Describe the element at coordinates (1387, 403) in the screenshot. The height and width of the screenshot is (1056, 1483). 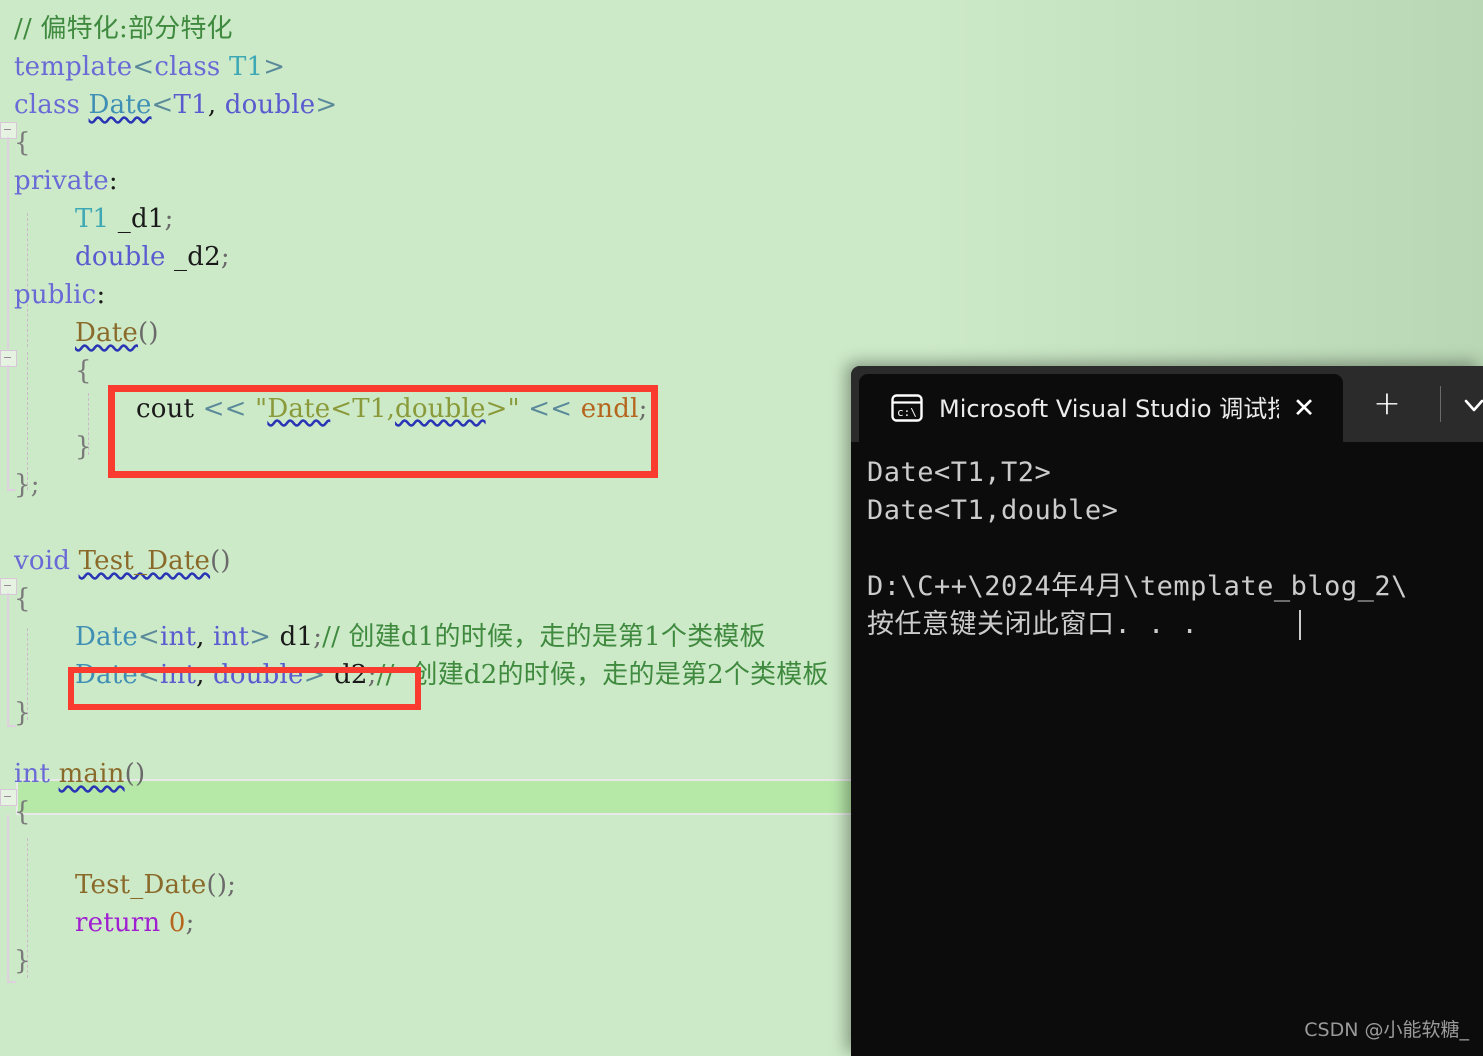
I see `new-tab-icon: +` at that location.